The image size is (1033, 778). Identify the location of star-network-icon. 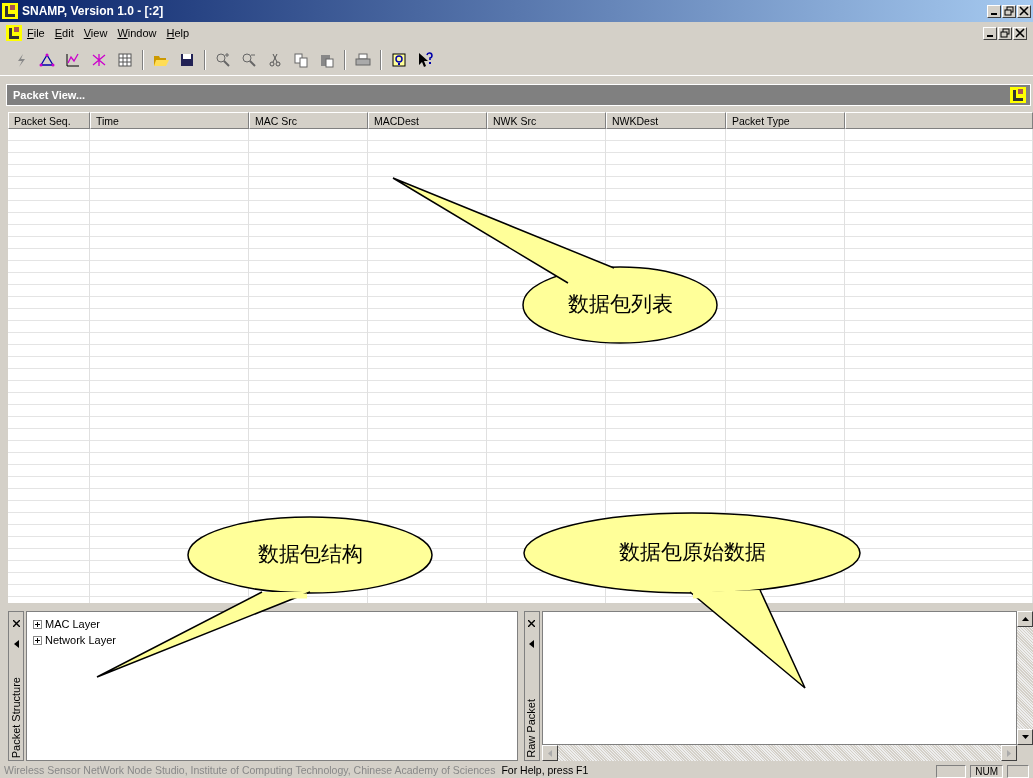
(99, 59).